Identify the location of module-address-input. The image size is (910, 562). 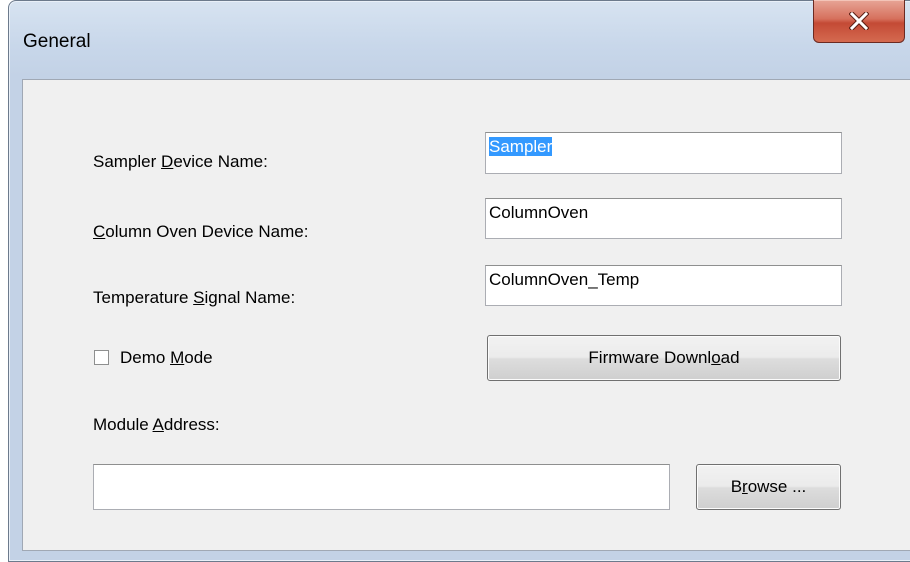
(381, 487).